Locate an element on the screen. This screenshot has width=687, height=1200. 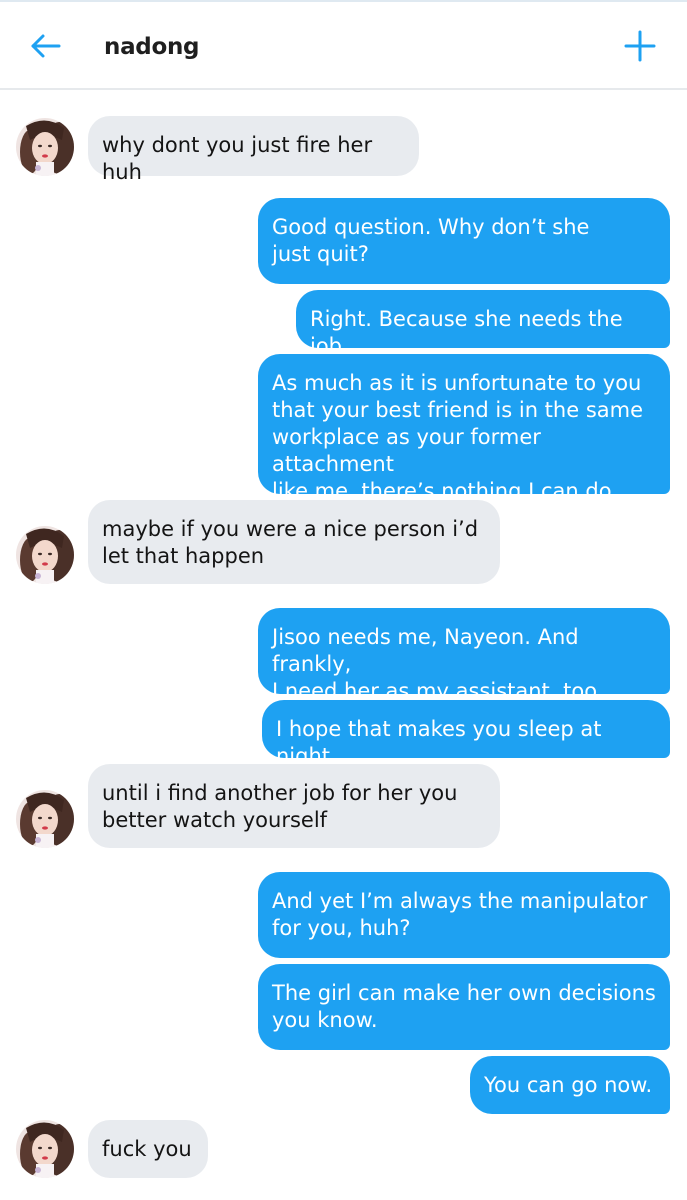
message-bubble-outgoing: You can go now. is located at coordinates (570, 1085).